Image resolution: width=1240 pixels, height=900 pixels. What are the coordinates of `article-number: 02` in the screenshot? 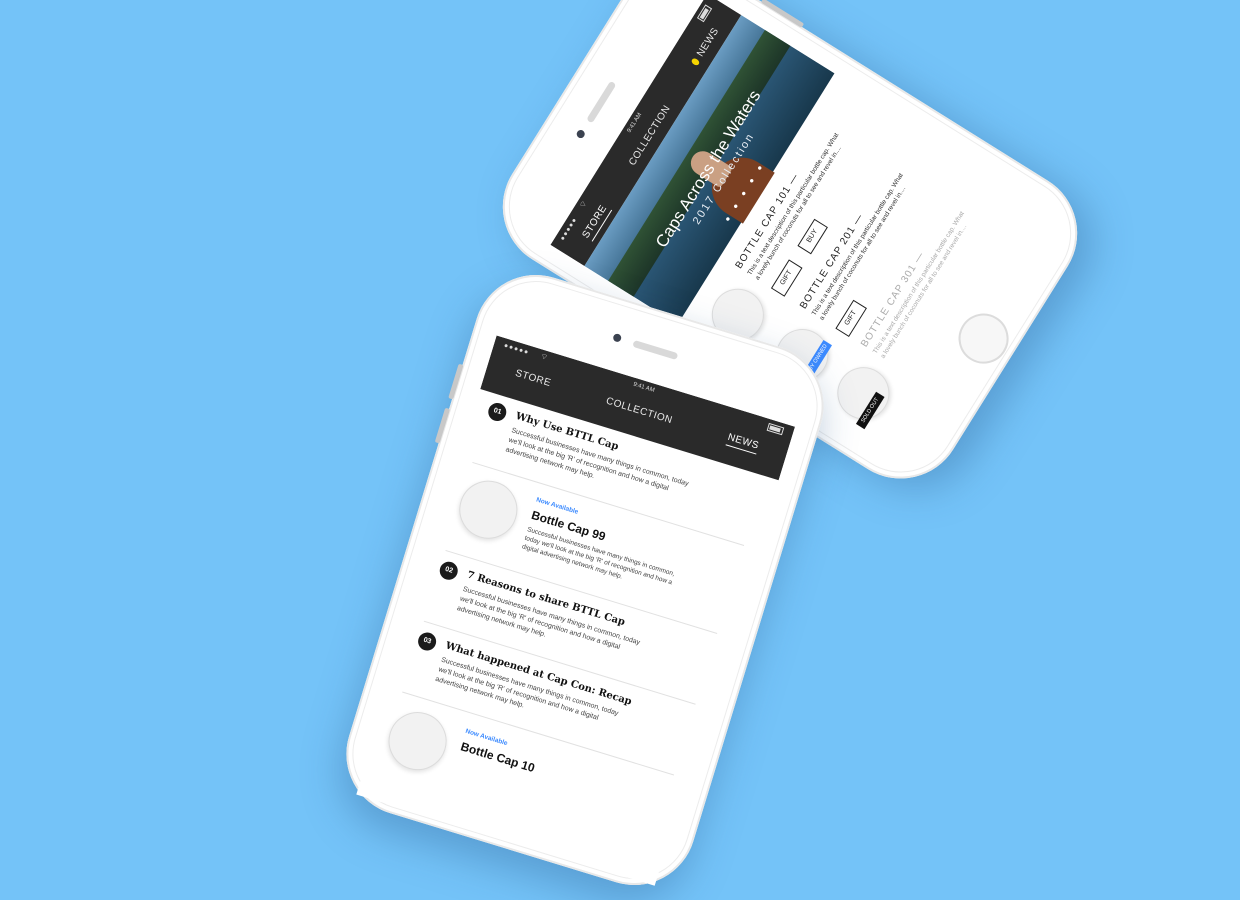 It's located at (448, 570).